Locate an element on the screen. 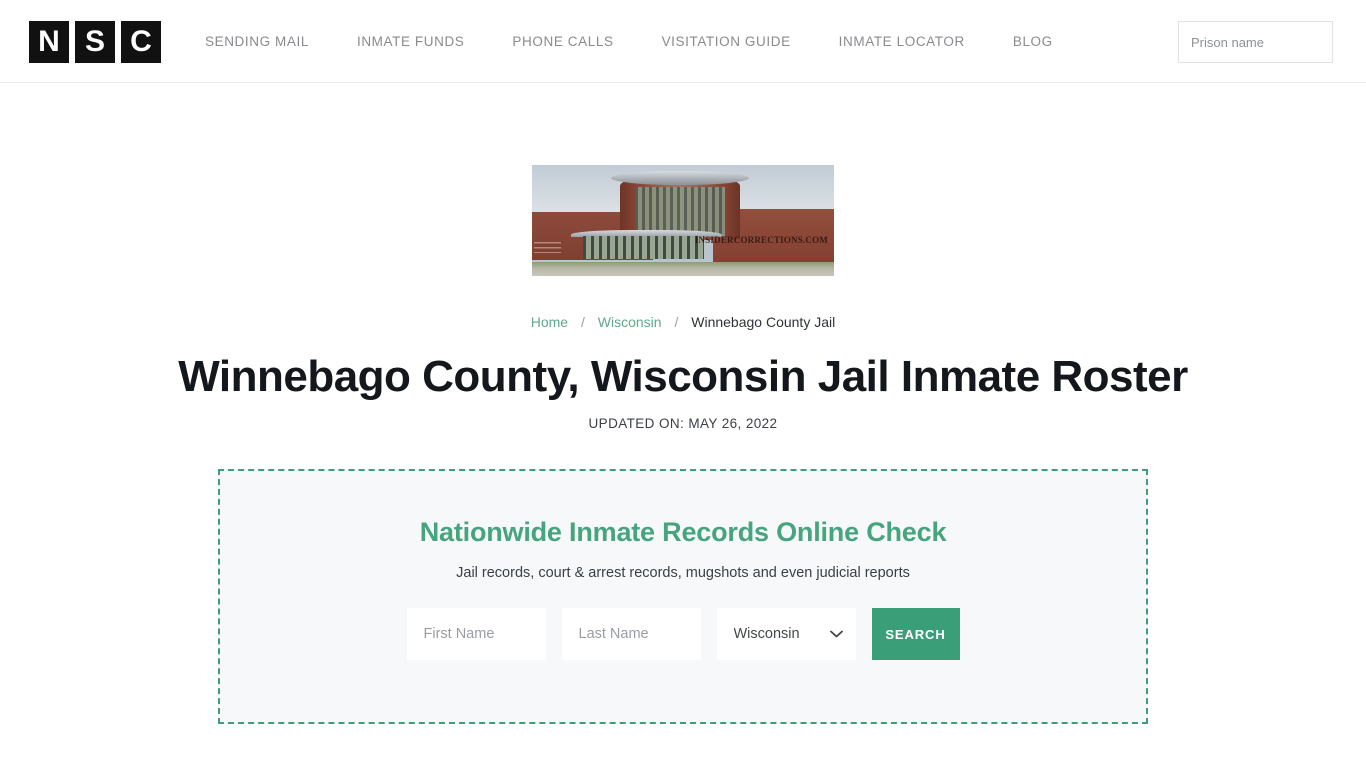 Image resolution: width=1366 pixels, height=768 pixels. nav-item-phone-calls: PHONE CALLS is located at coordinates (562, 41).